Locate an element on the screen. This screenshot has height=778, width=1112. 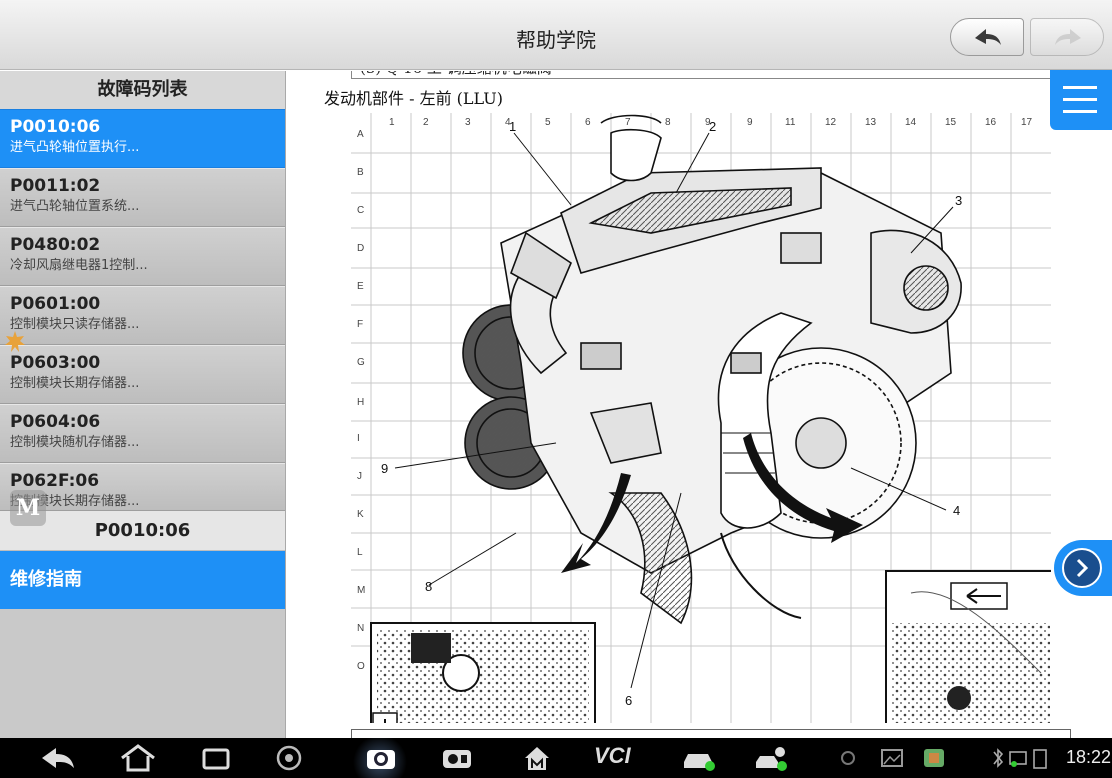
status-tray-icons is located at coordinates (1020, 758).